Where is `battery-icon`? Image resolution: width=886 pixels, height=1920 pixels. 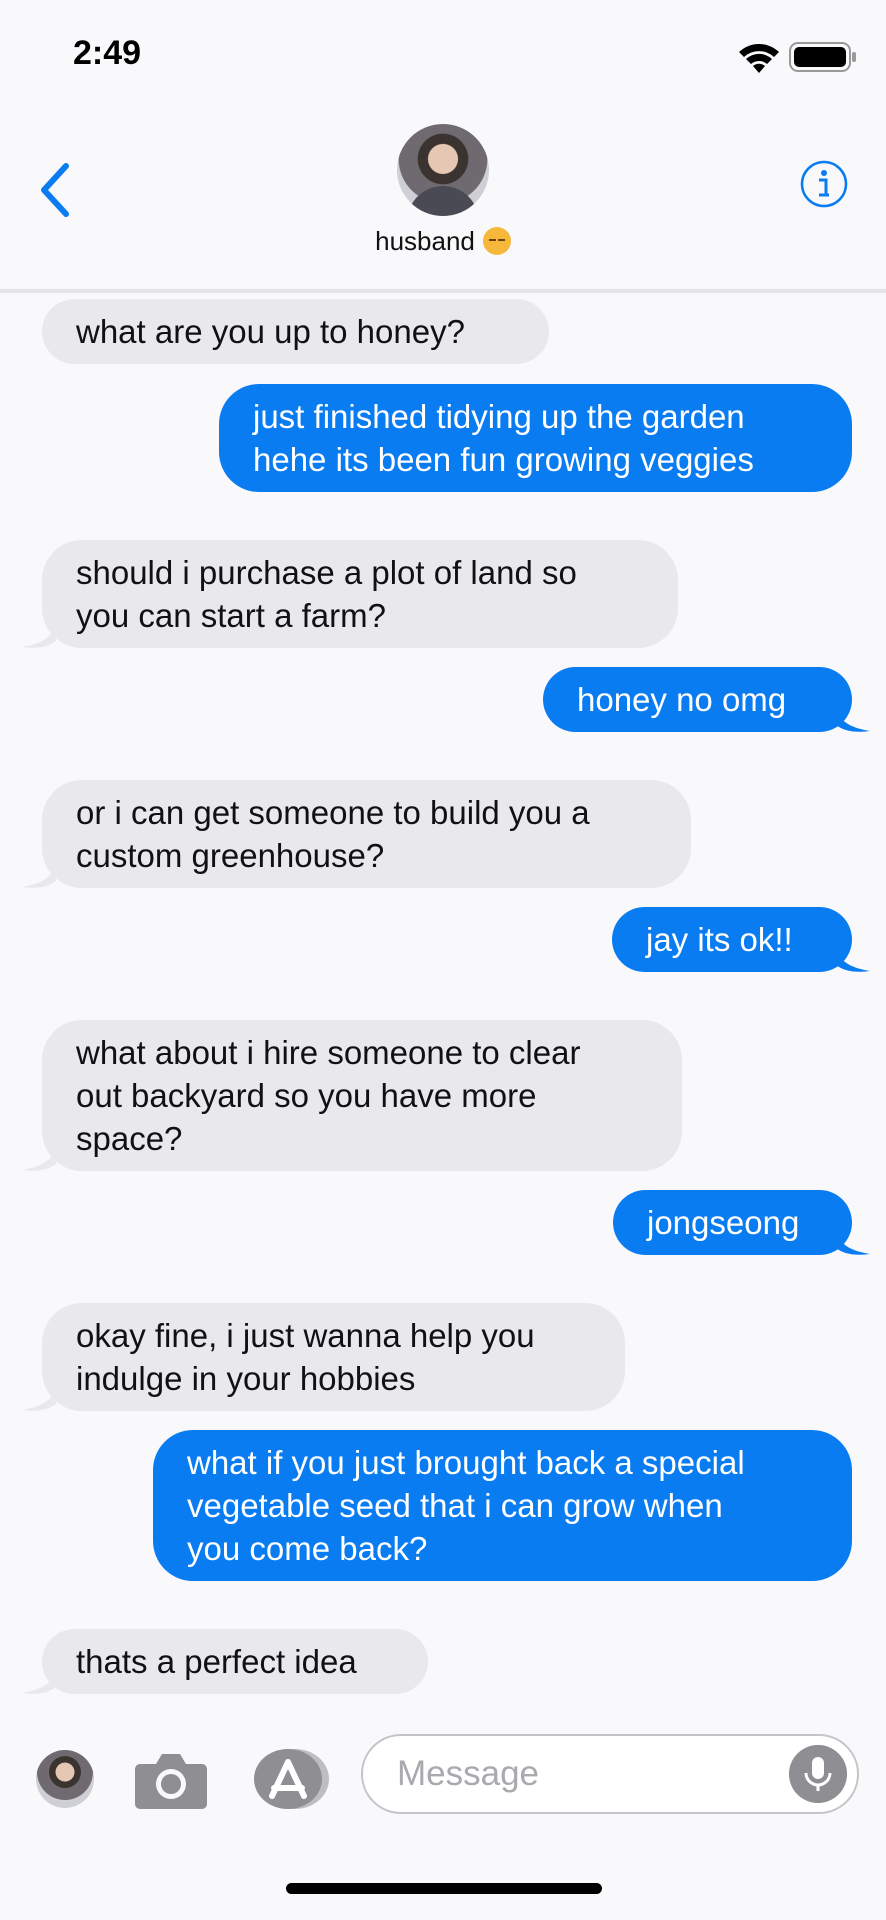
battery-icon is located at coordinates (822, 57).